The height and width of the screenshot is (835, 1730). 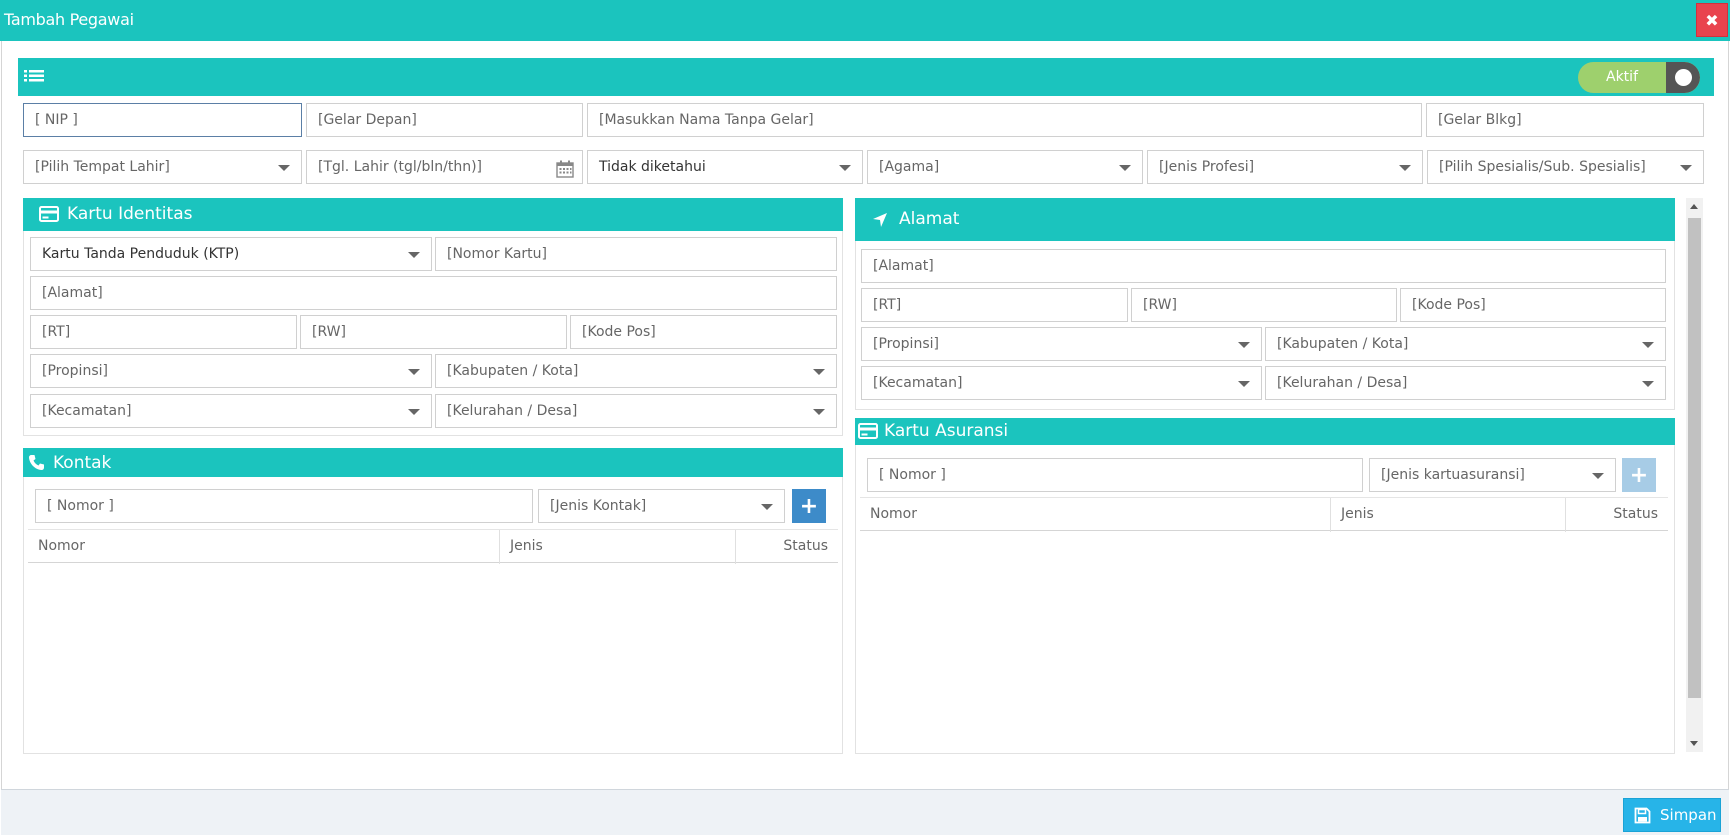 I want to click on kontak-table-header: Nomor Jenis Status, so click(x=433, y=546).